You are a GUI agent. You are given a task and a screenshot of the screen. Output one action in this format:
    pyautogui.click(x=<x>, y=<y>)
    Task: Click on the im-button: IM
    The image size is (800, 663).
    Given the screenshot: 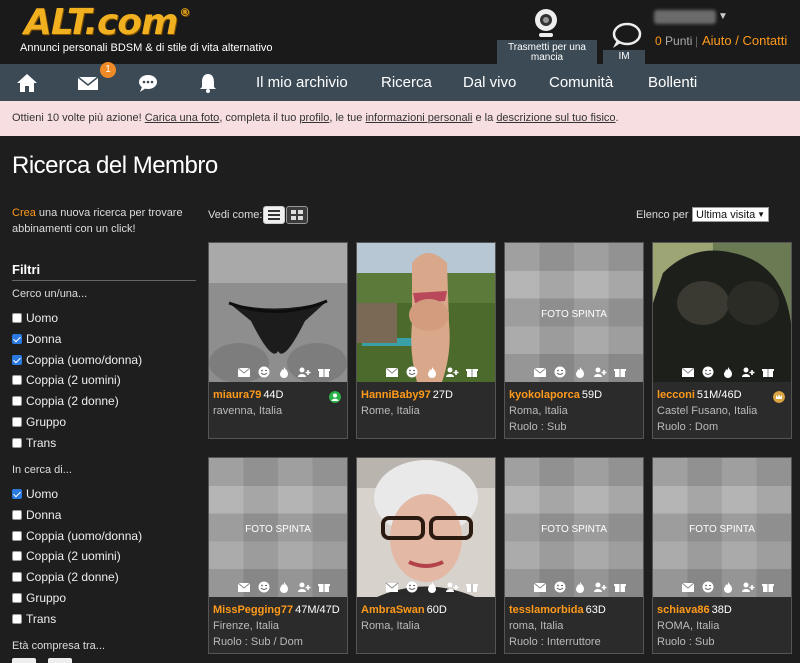 What is the action you would take?
    pyautogui.click(x=624, y=57)
    